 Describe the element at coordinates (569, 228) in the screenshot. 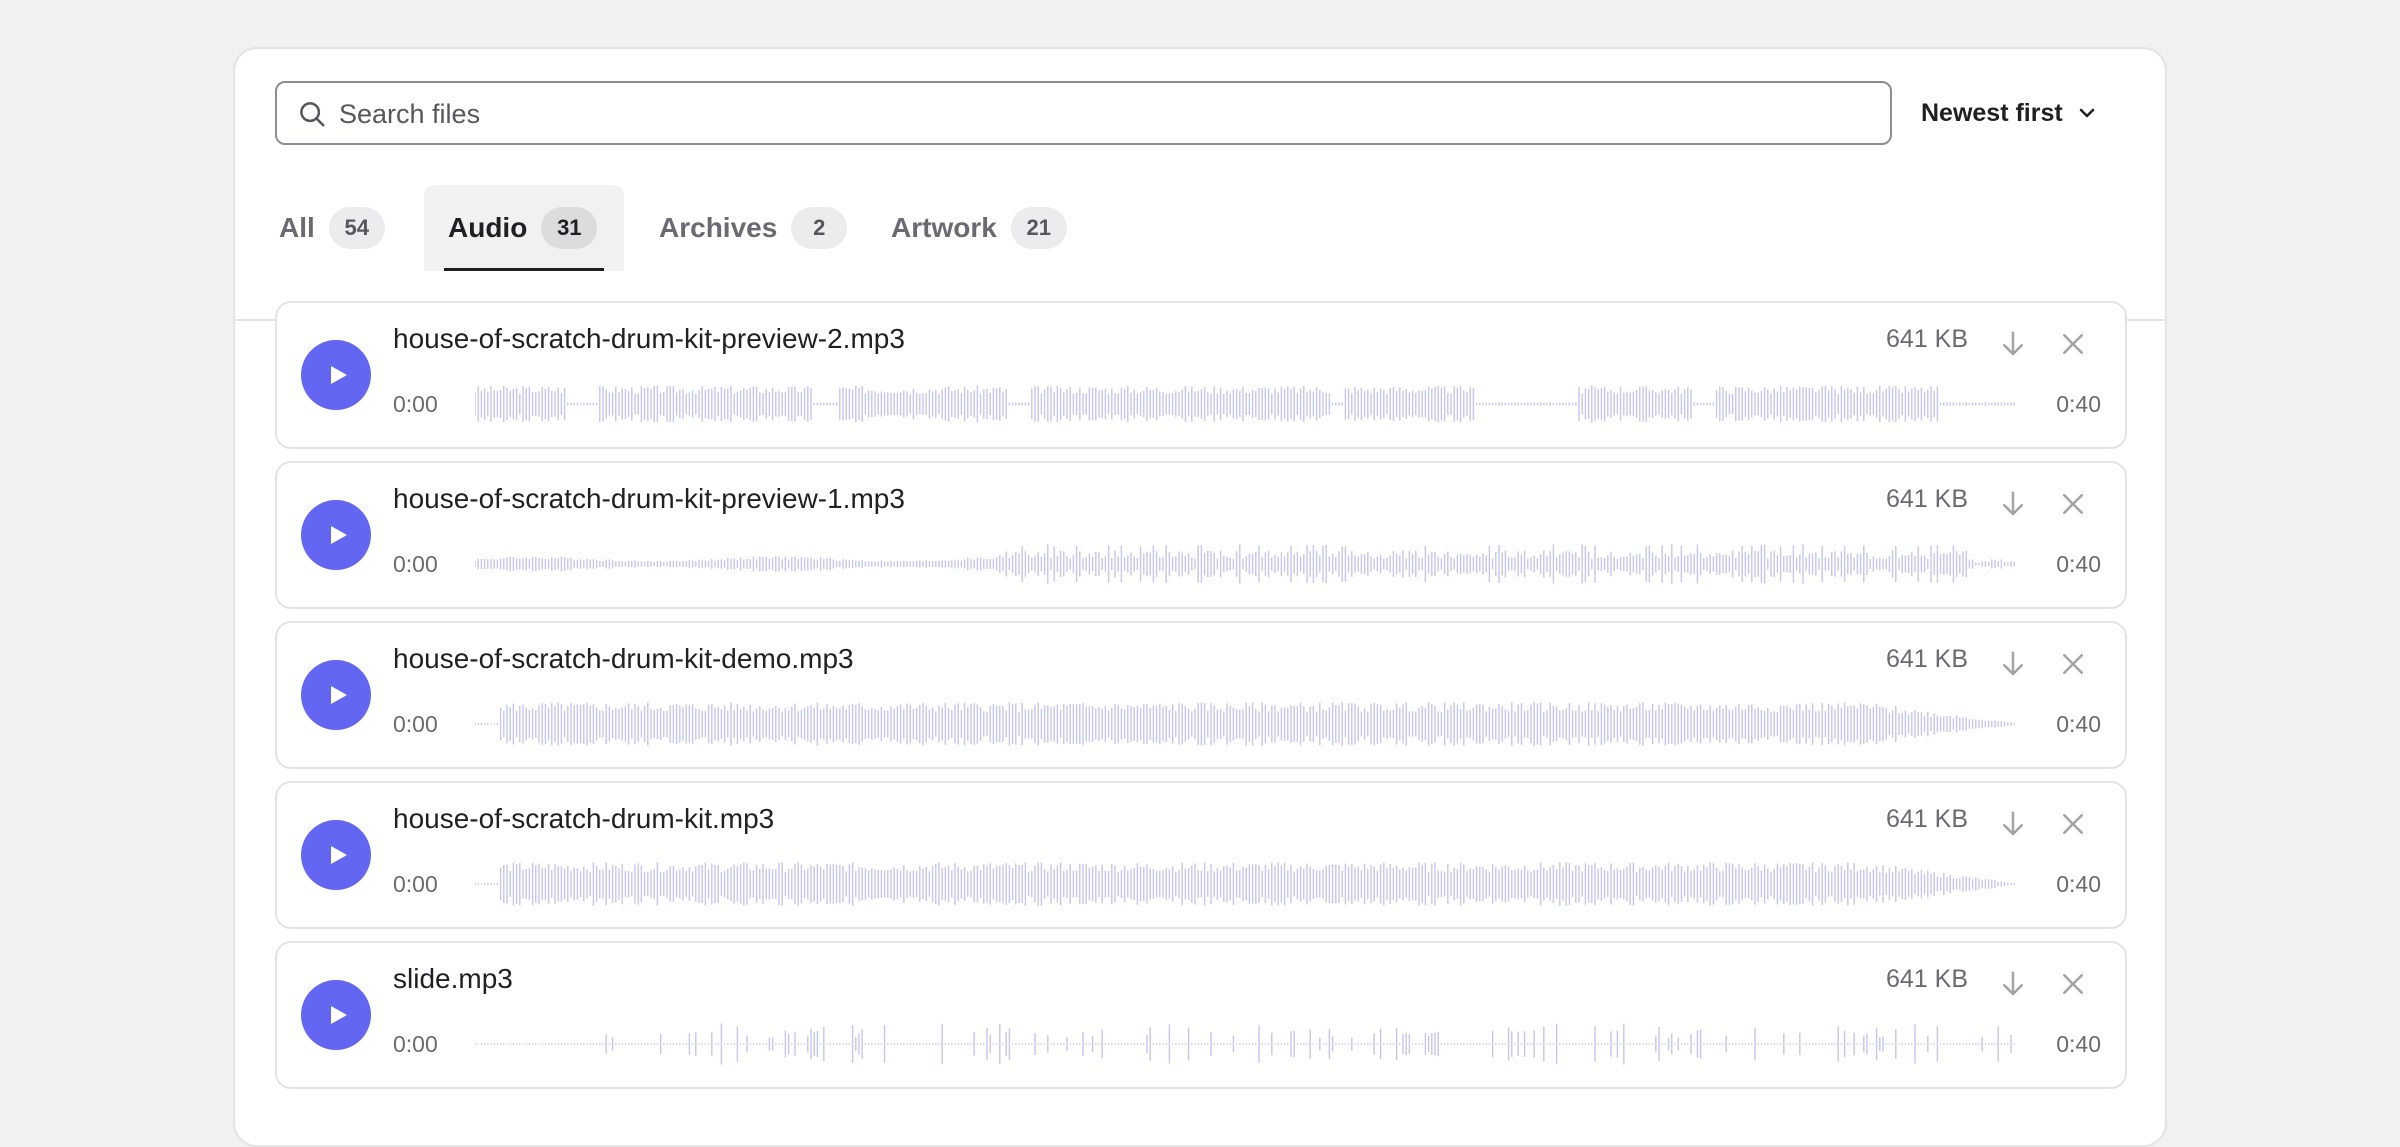

I see `tab-count-badge: 31` at that location.